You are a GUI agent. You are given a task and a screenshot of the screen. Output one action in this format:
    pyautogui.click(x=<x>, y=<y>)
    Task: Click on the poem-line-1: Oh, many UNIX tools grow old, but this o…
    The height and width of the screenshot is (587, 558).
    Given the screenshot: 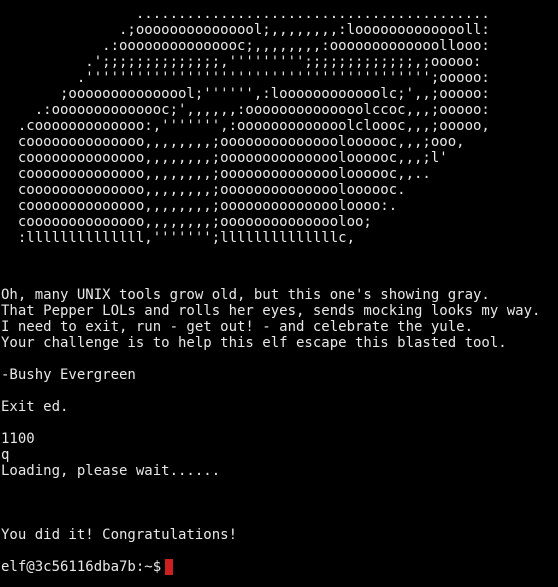 What is the action you would take?
    pyautogui.click(x=245, y=295)
    